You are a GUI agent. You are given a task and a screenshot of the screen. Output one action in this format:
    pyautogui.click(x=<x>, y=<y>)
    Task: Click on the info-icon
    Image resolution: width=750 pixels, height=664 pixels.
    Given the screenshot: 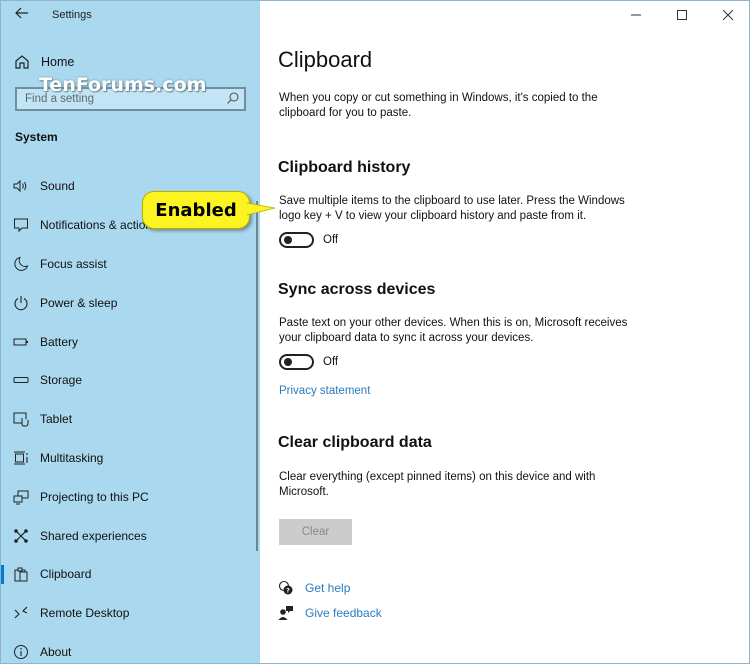 What is the action you would take?
    pyautogui.click(x=21, y=652)
    